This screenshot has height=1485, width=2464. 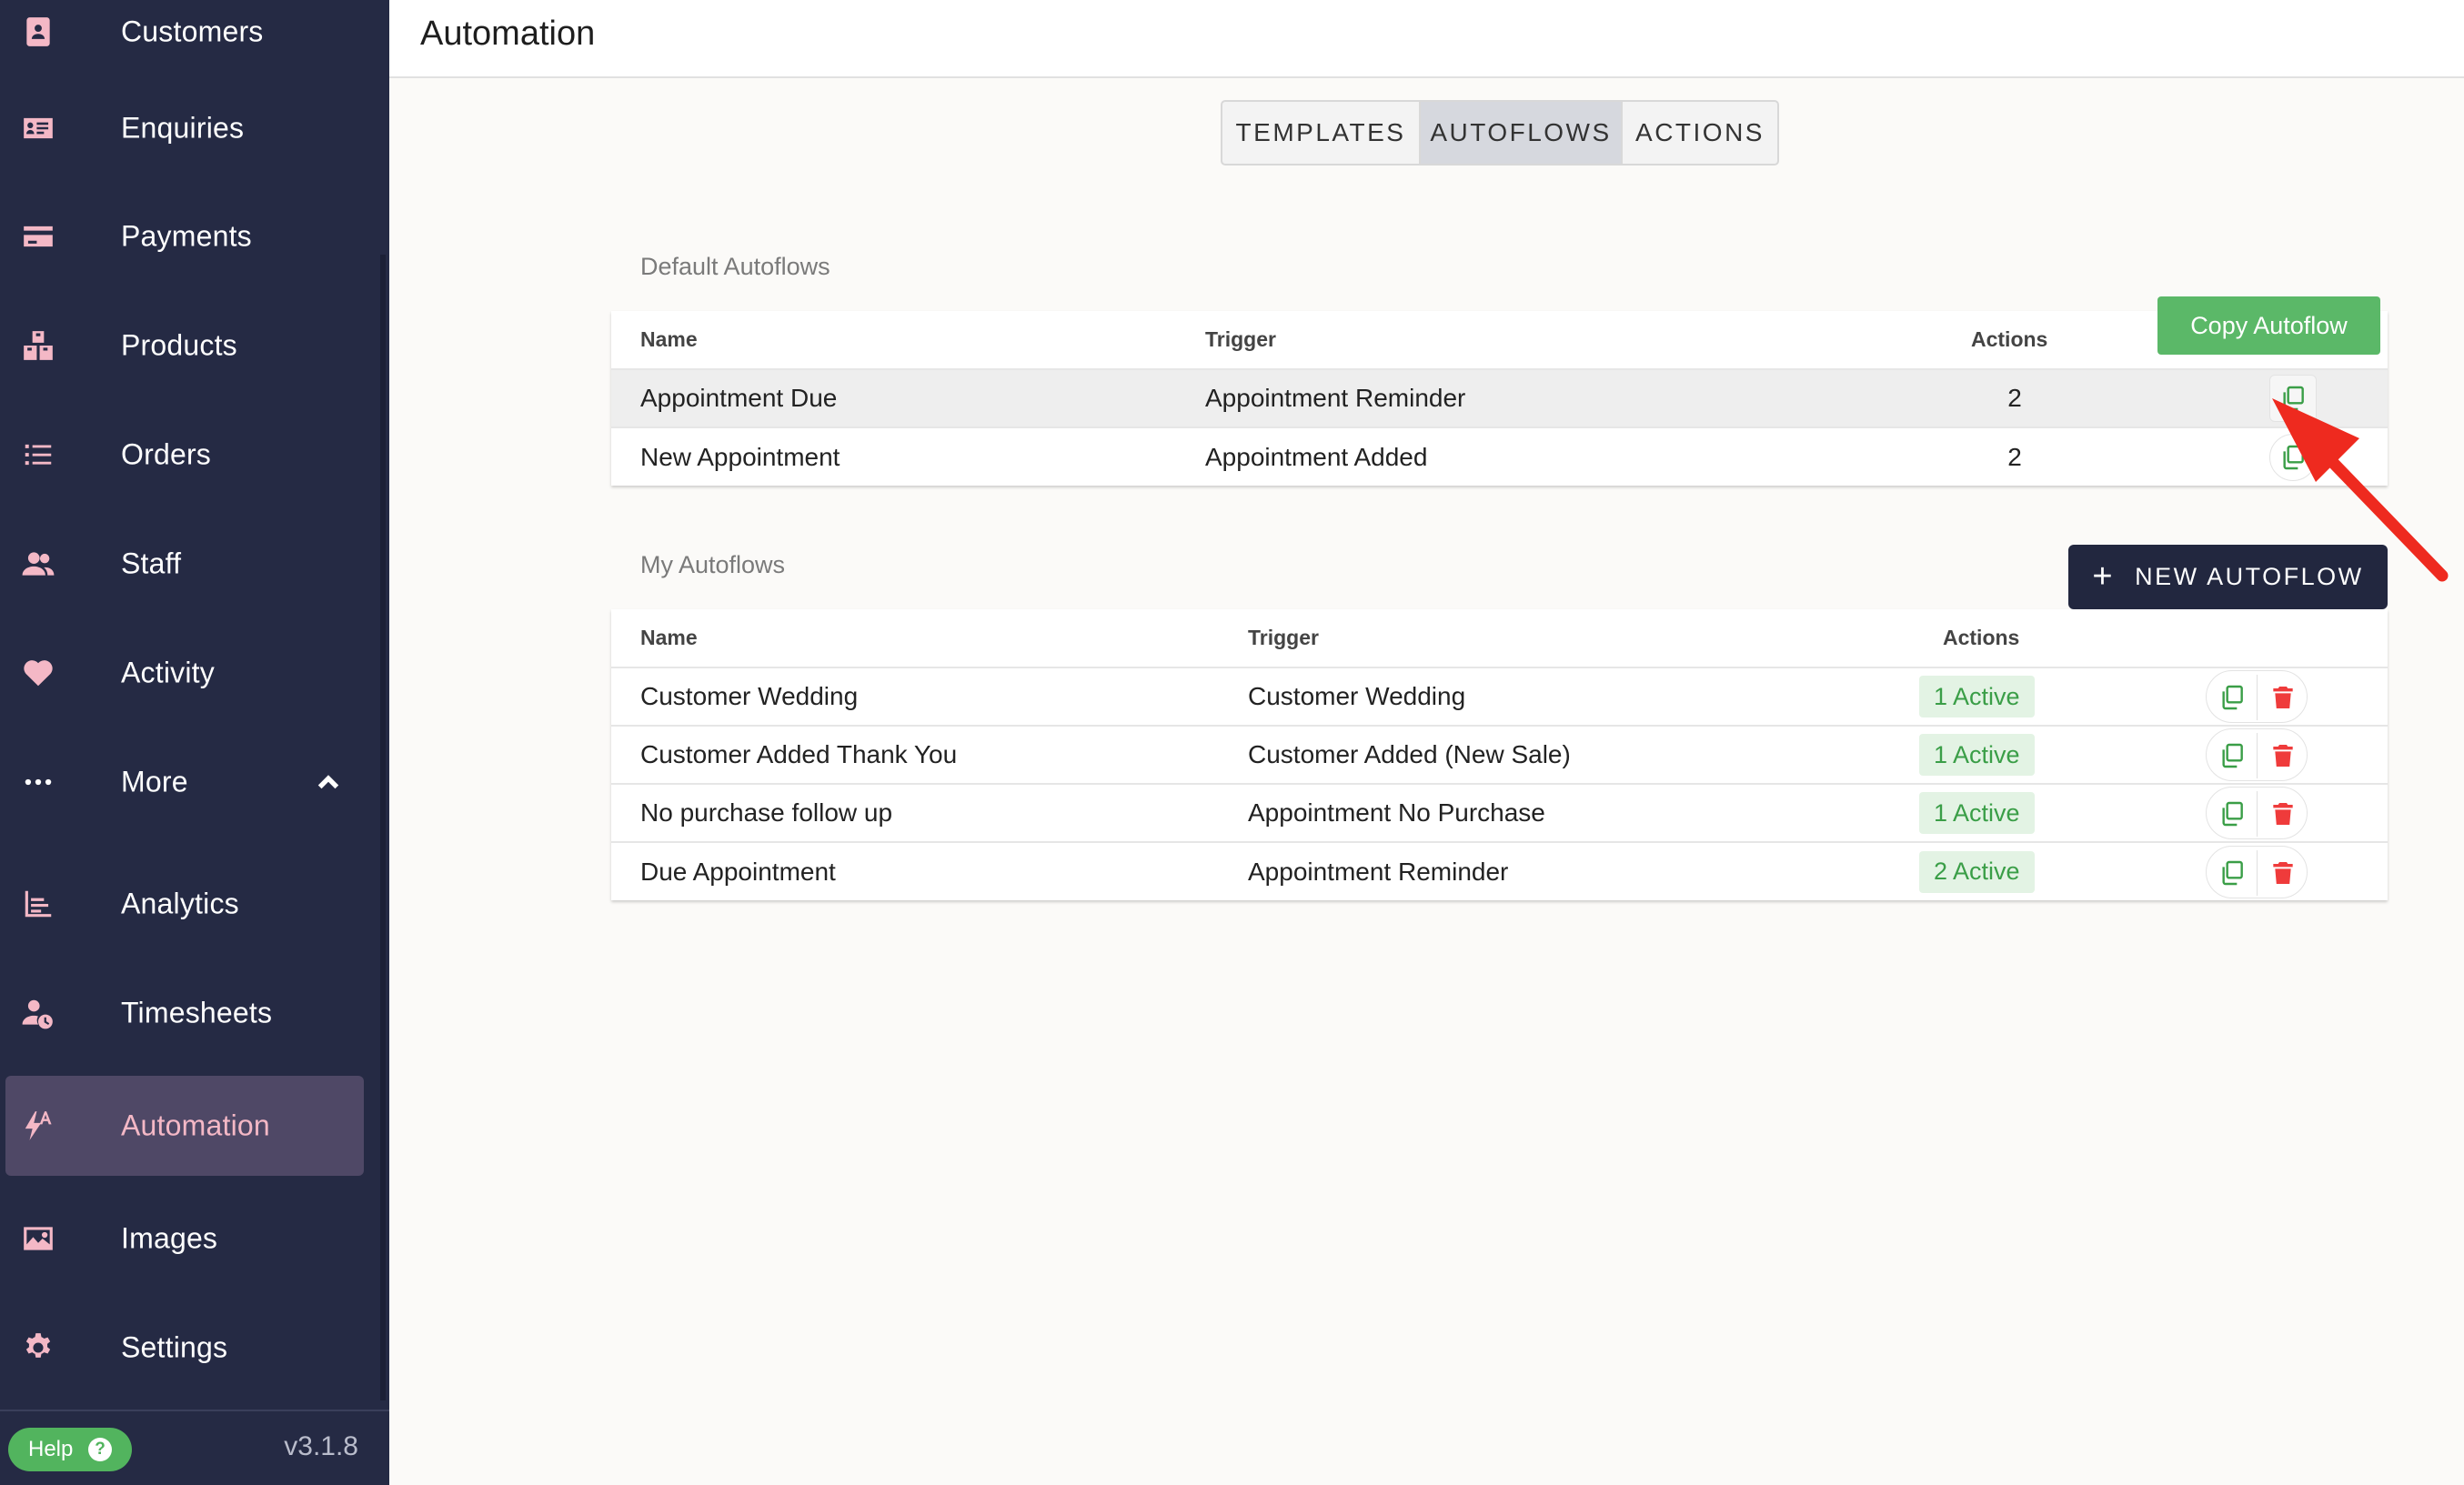 What do you see at coordinates (192, 31) in the screenshot?
I see `sidebar-item-label: Customers` at bounding box center [192, 31].